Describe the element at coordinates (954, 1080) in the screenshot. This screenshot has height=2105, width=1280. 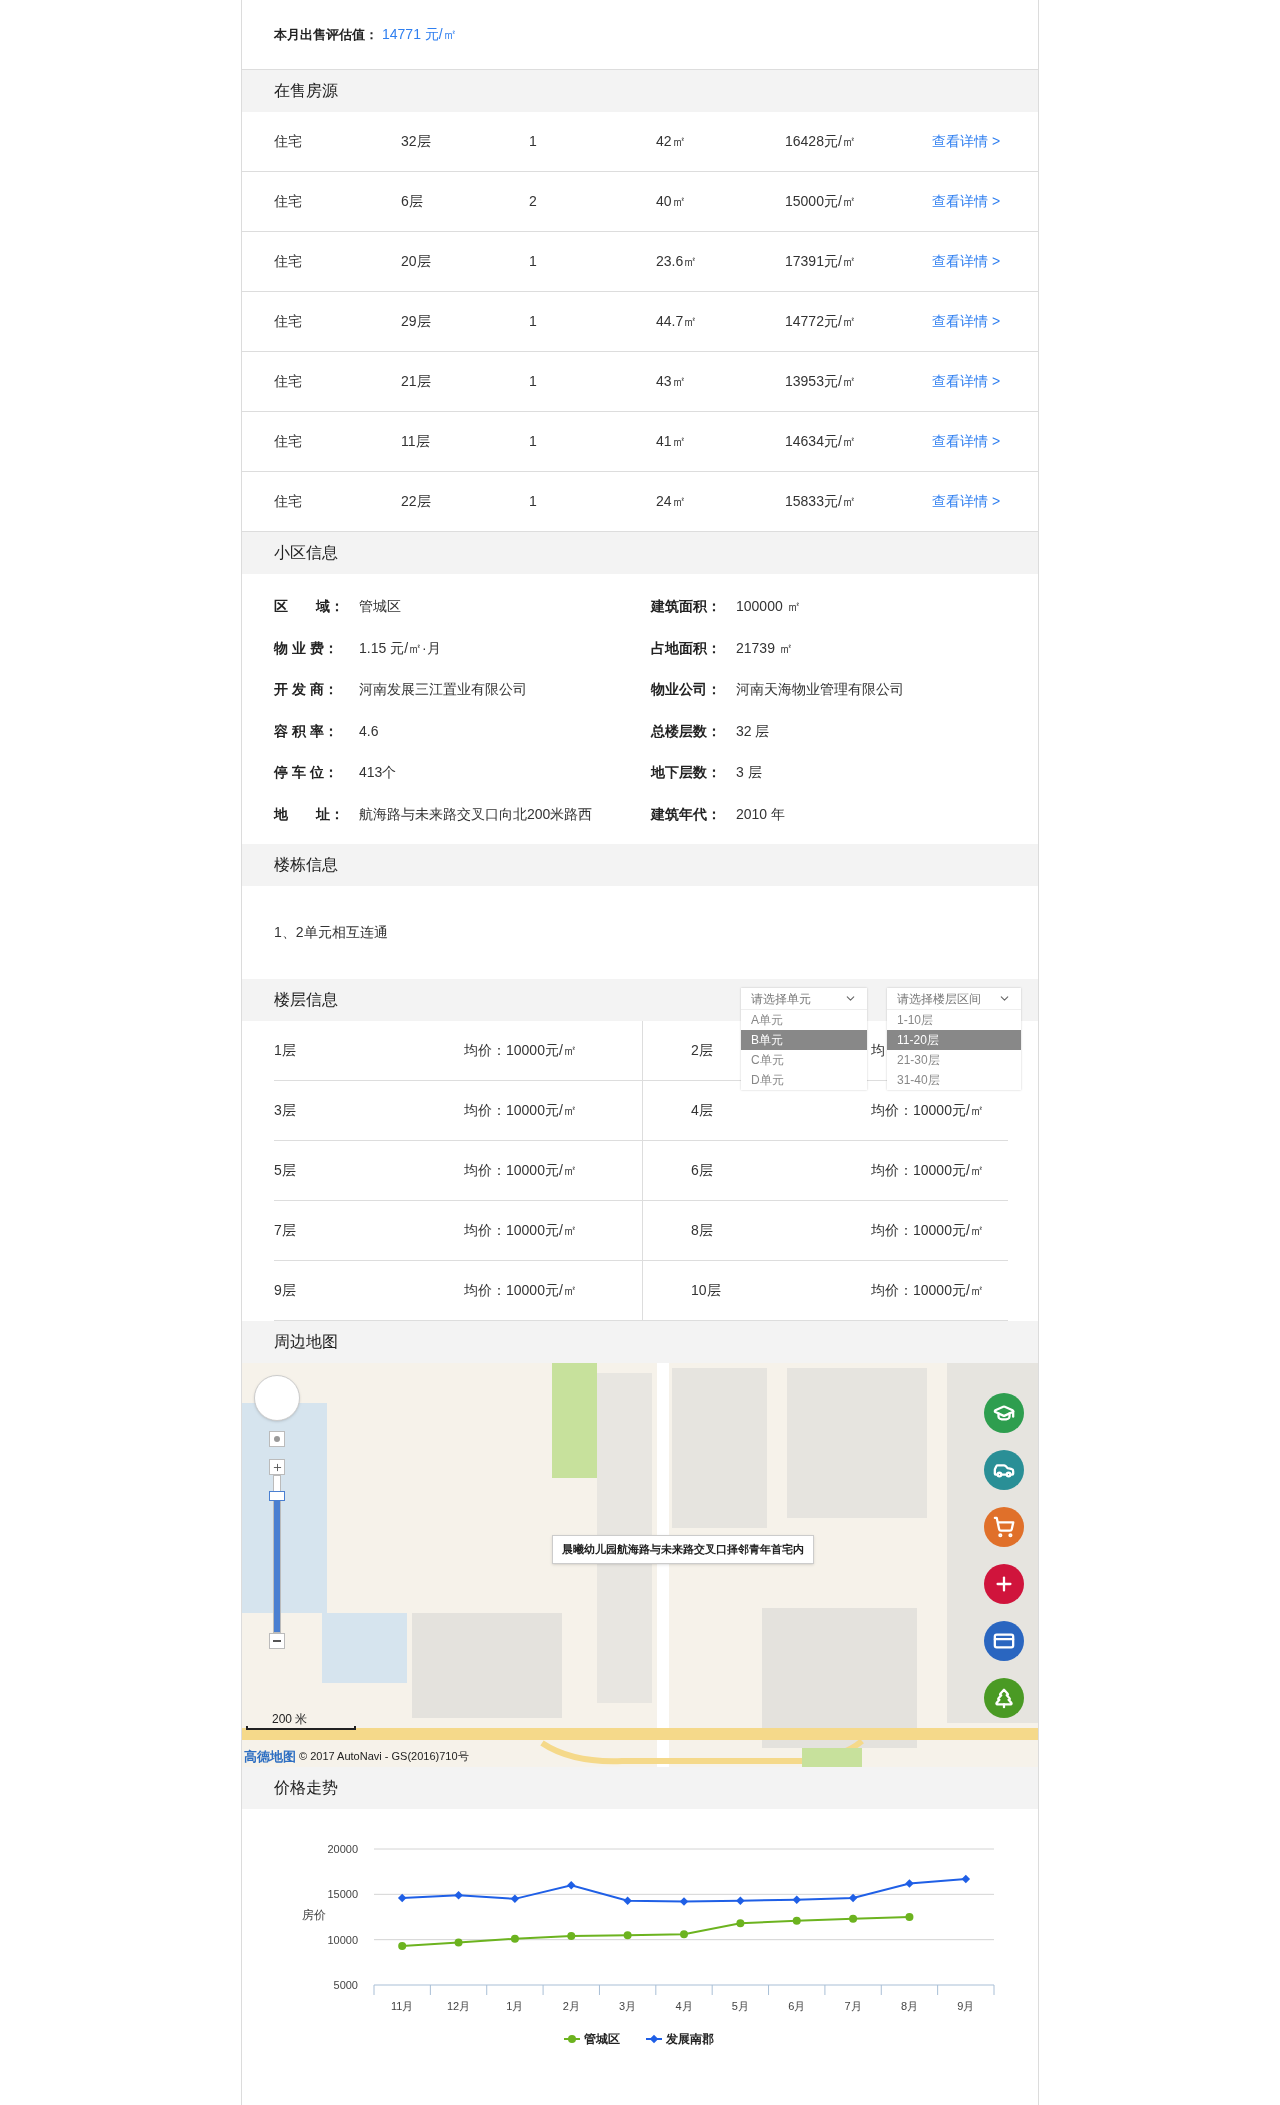
I see `dropdown-option: 31-40层` at that location.